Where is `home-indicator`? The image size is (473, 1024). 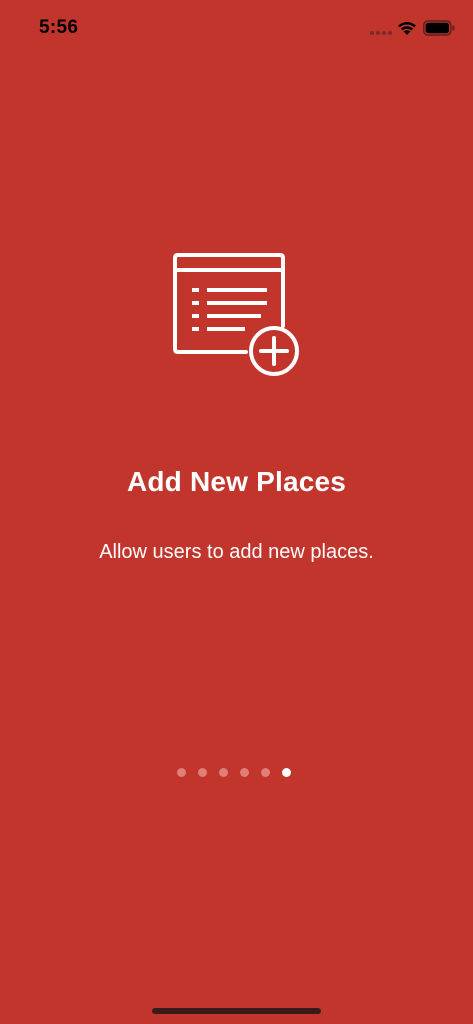
home-indicator is located at coordinates (236, 1011).